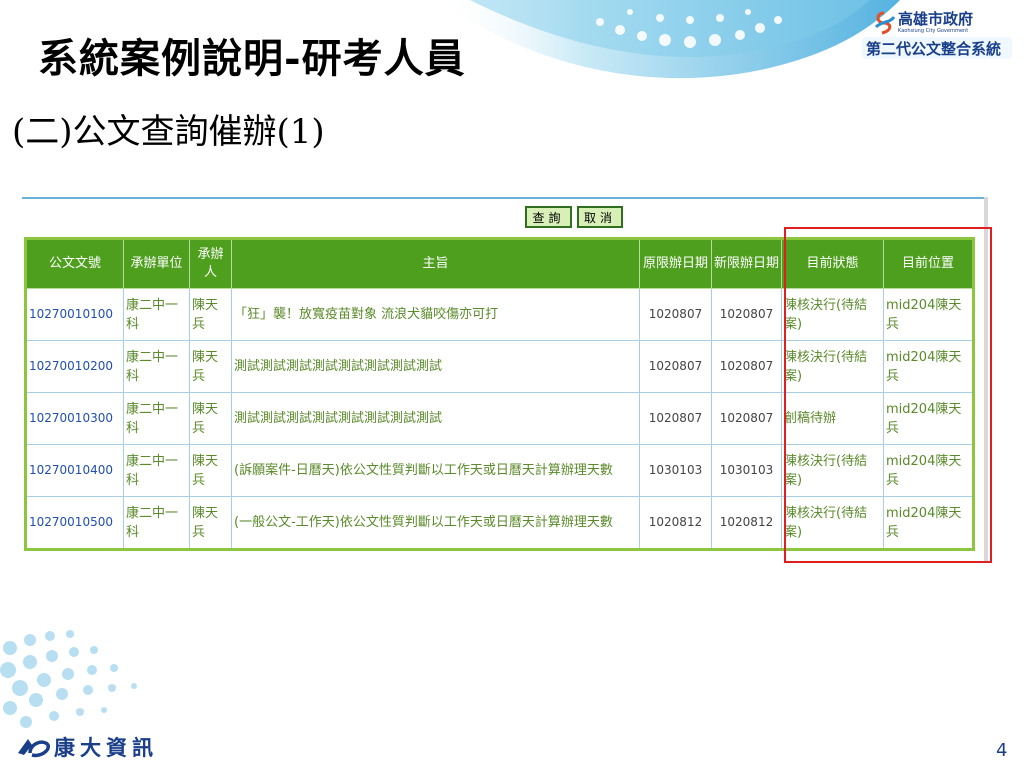  Describe the element at coordinates (168, 132) in the screenshot. I see `slide-subtitle: (二)公文查詢催辦(1)` at that location.